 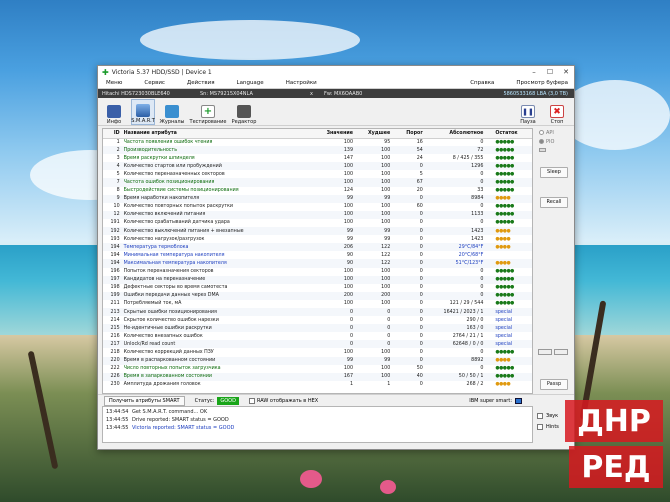 What do you see at coordinates (208, 112) in the screenshot?
I see `tab-testing: + Тестирование` at bounding box center [208, 112].